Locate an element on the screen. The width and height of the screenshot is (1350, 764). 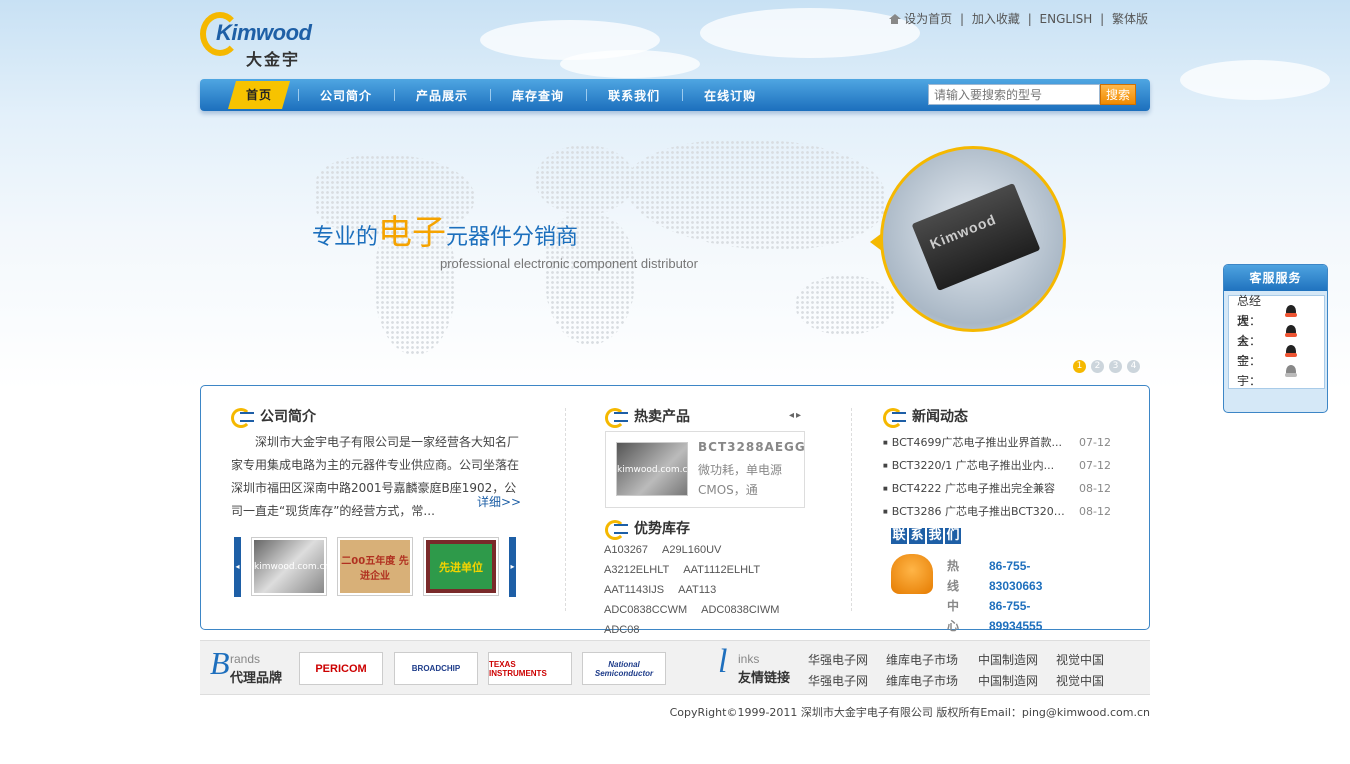
product-image: kimwood.com.cn is located at coordinates (654, 469).